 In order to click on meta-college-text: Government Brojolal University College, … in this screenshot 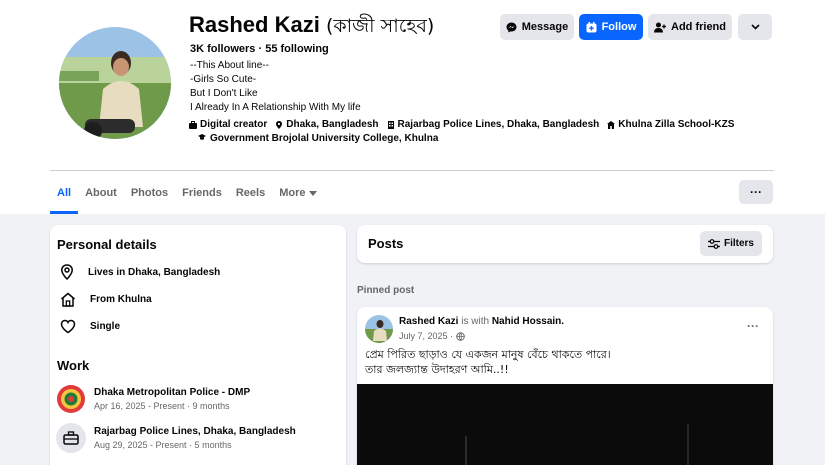, I will do `click(324, 138)`.